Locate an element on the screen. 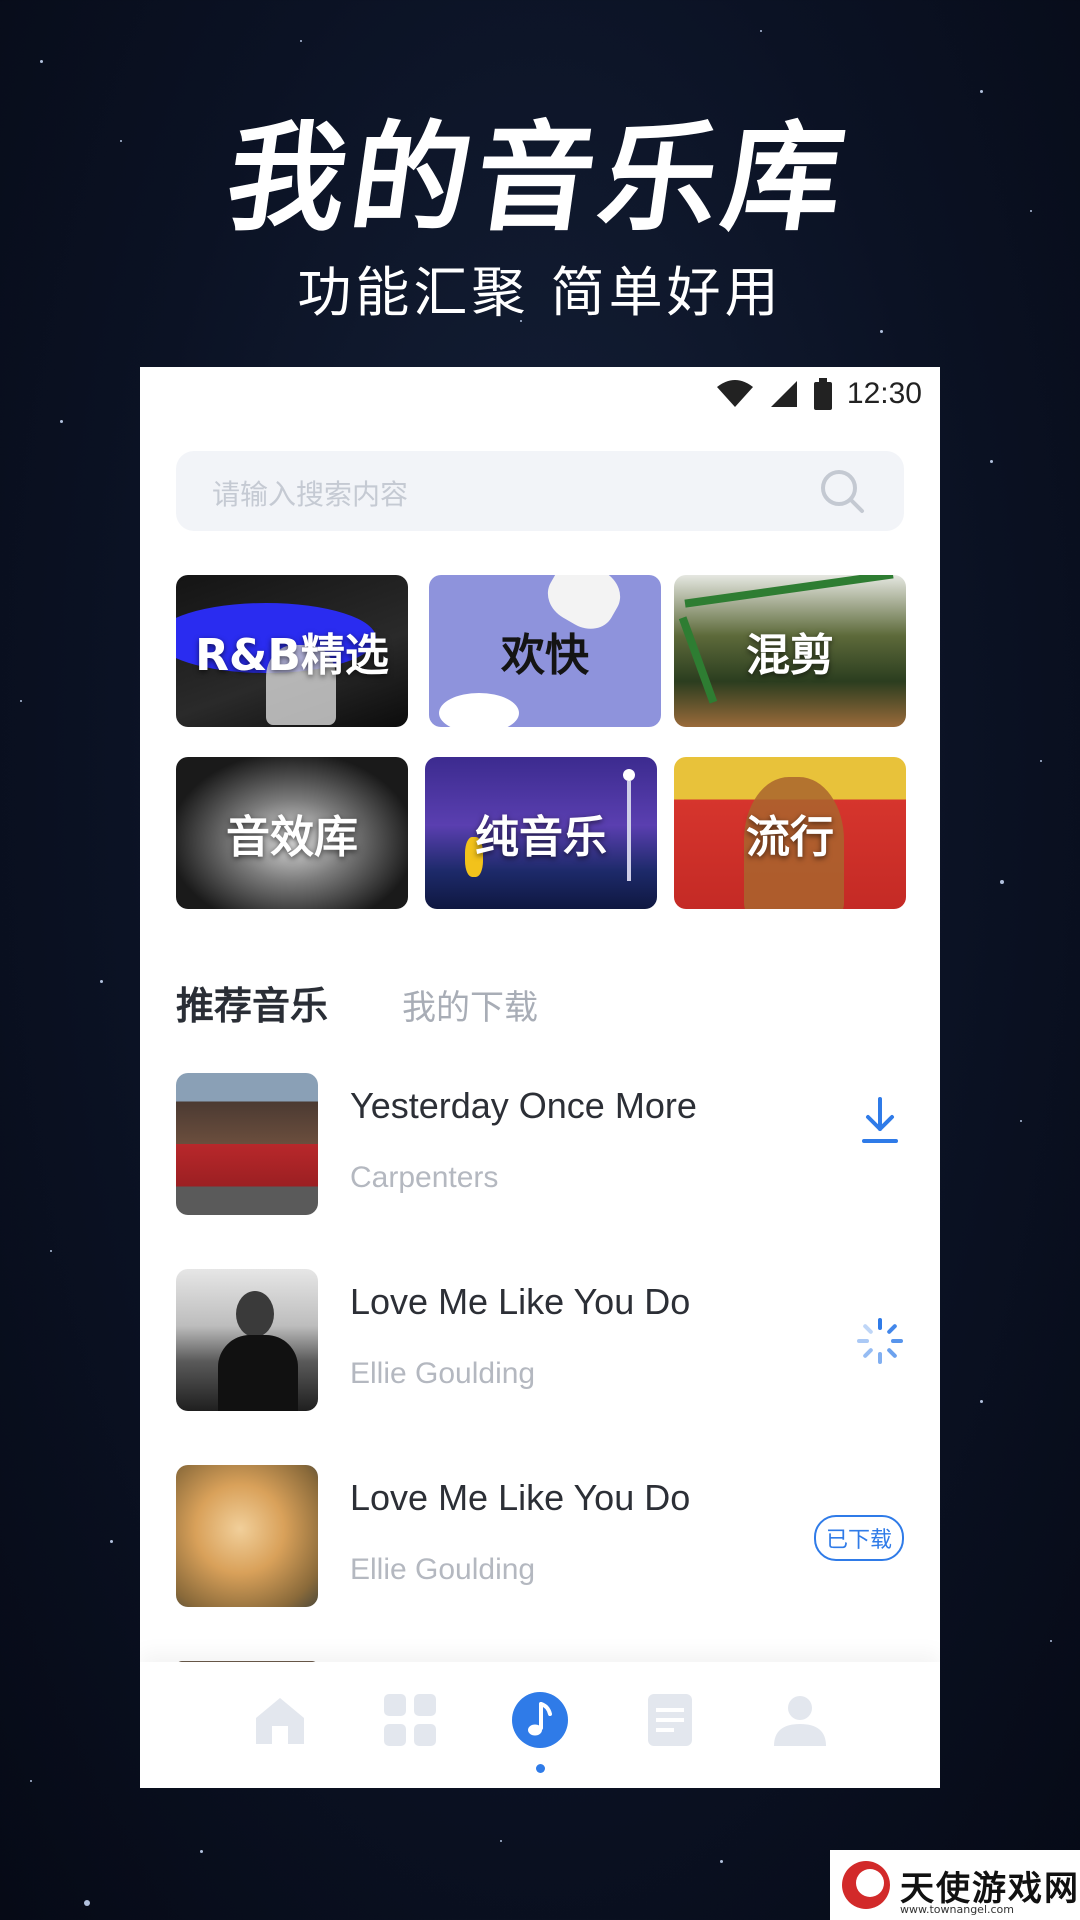  status-bar: 12:30 is located at coordinates (540, 396).